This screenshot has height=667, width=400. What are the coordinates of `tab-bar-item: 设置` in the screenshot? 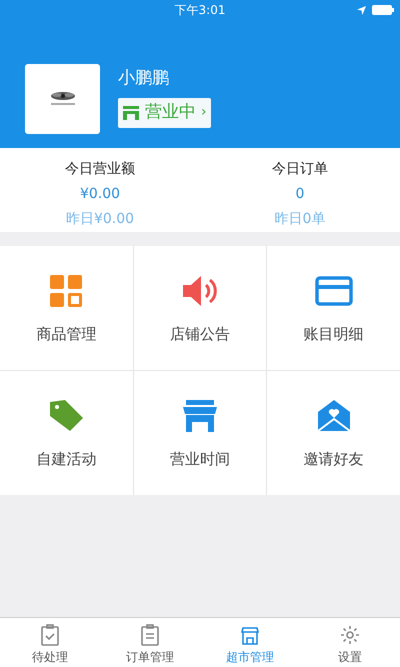 It's located at (350, 642).